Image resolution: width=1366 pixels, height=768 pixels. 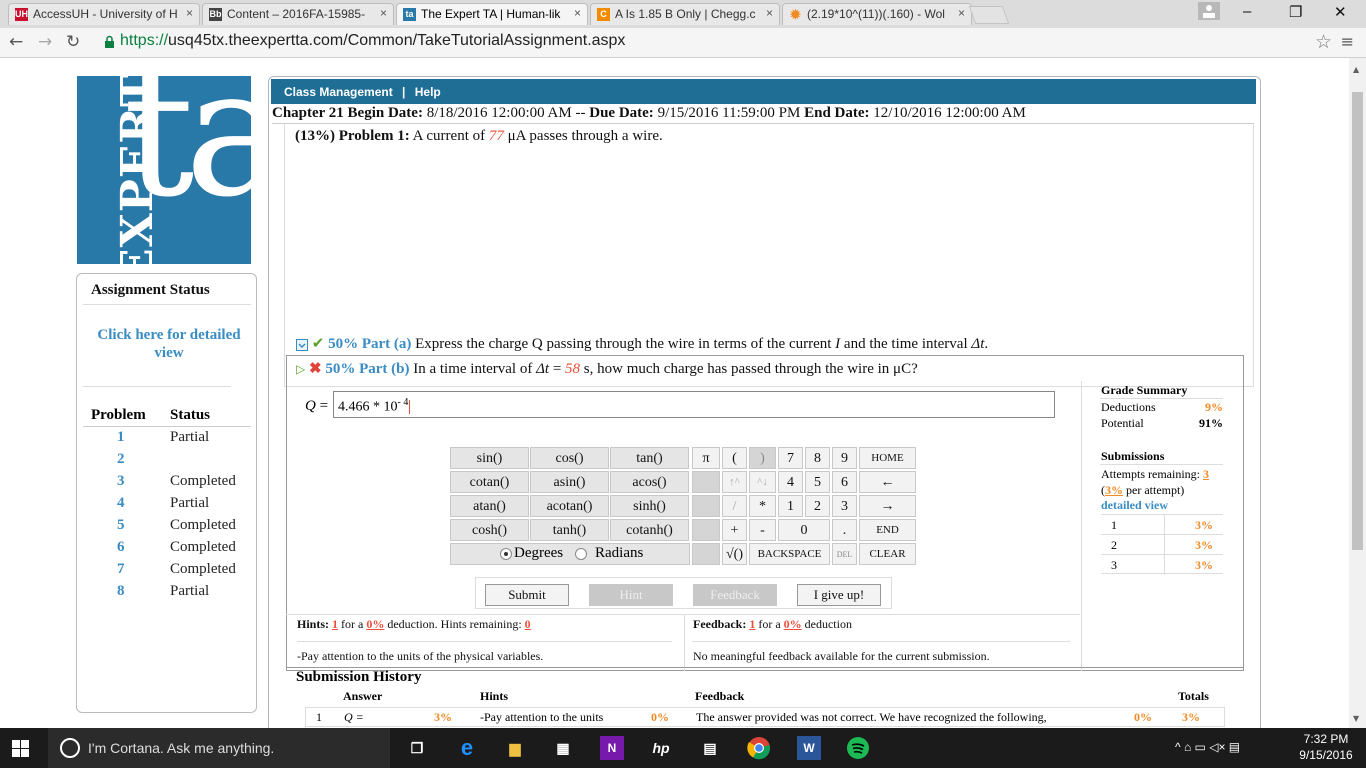 What do you see at coordinates (581, 554) in the screenshot?
I see `radians-radio` at bounding box center [581, 554].